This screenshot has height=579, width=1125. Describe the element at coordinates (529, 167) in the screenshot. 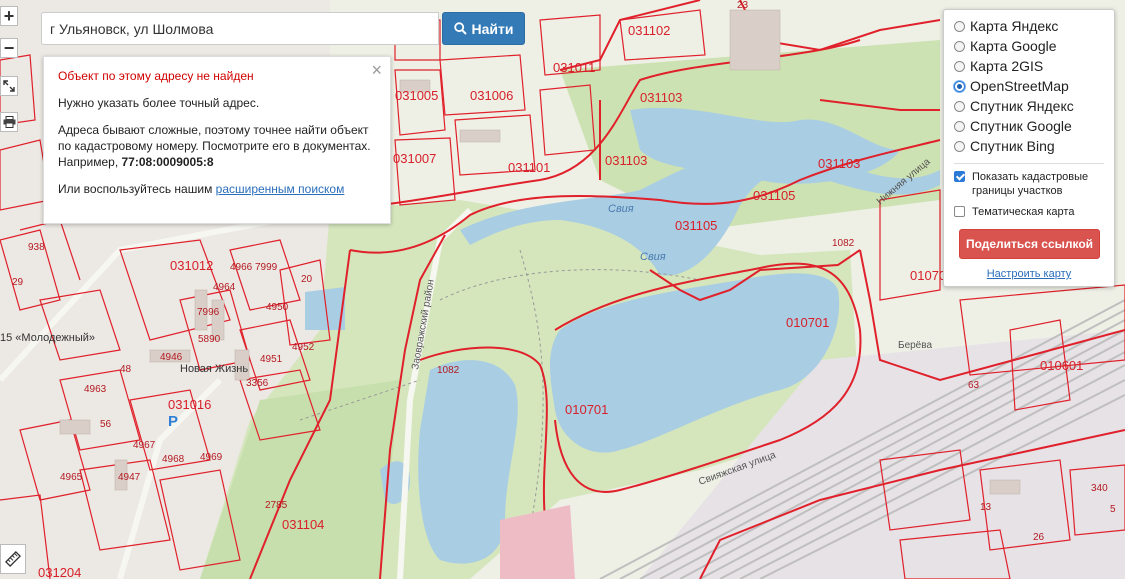

I see `quarter-label: 031101` at that location.